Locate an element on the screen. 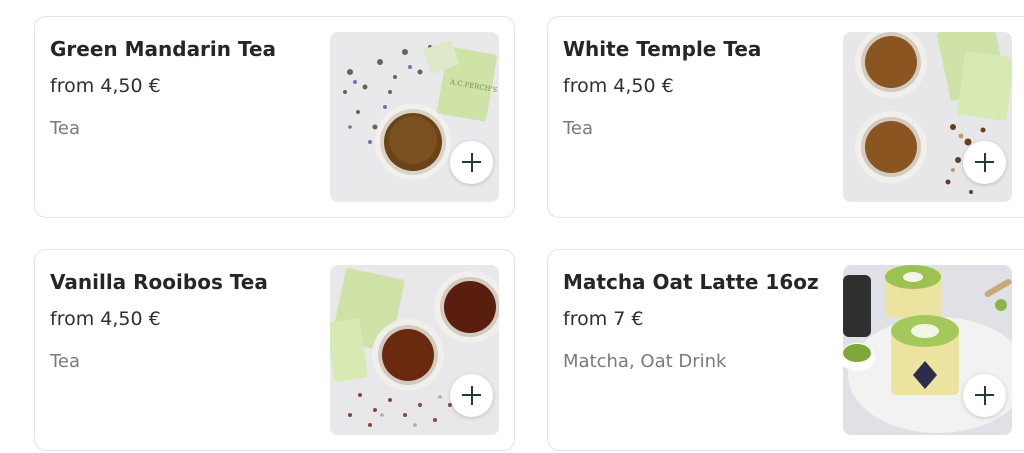 The image size is (1024, 453). product-name: White Temple Tea is located at coordinates (662, 49).